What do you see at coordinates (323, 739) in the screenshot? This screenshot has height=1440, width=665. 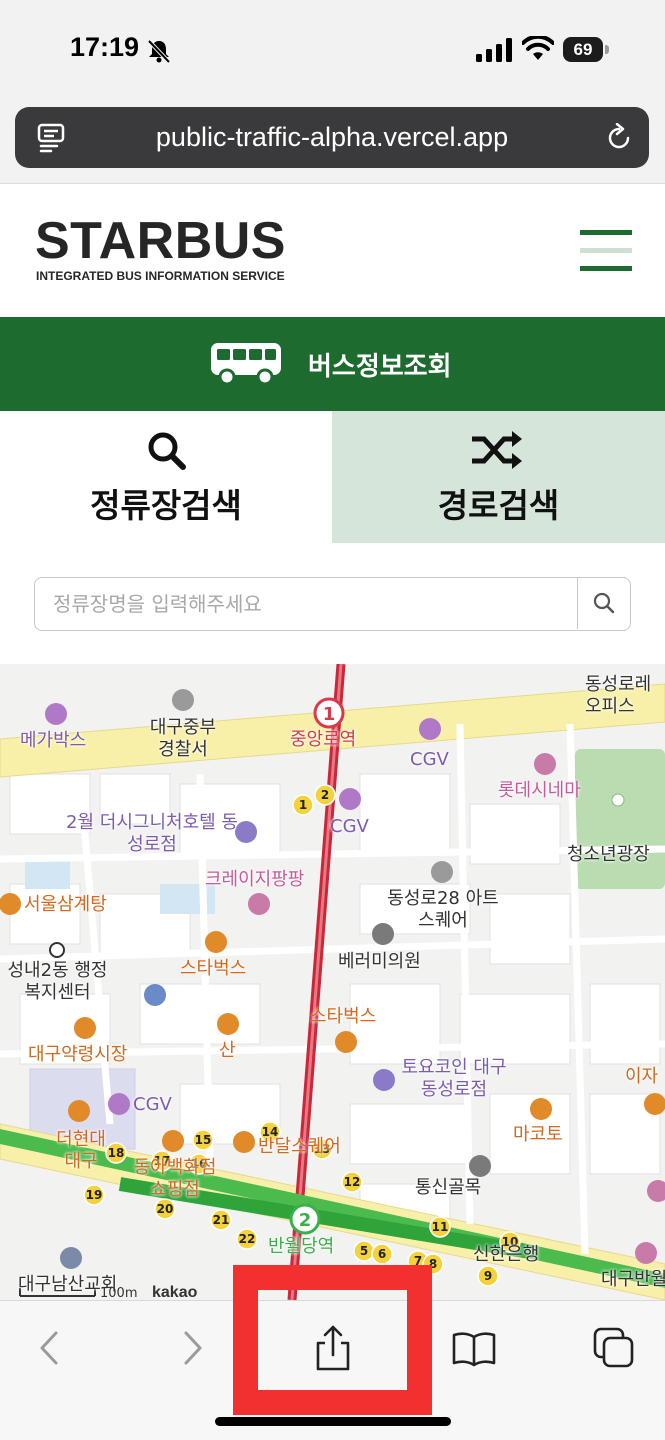 I see `map-label-jungangro-station: 중앙로역` at bounding box center [323, 739].